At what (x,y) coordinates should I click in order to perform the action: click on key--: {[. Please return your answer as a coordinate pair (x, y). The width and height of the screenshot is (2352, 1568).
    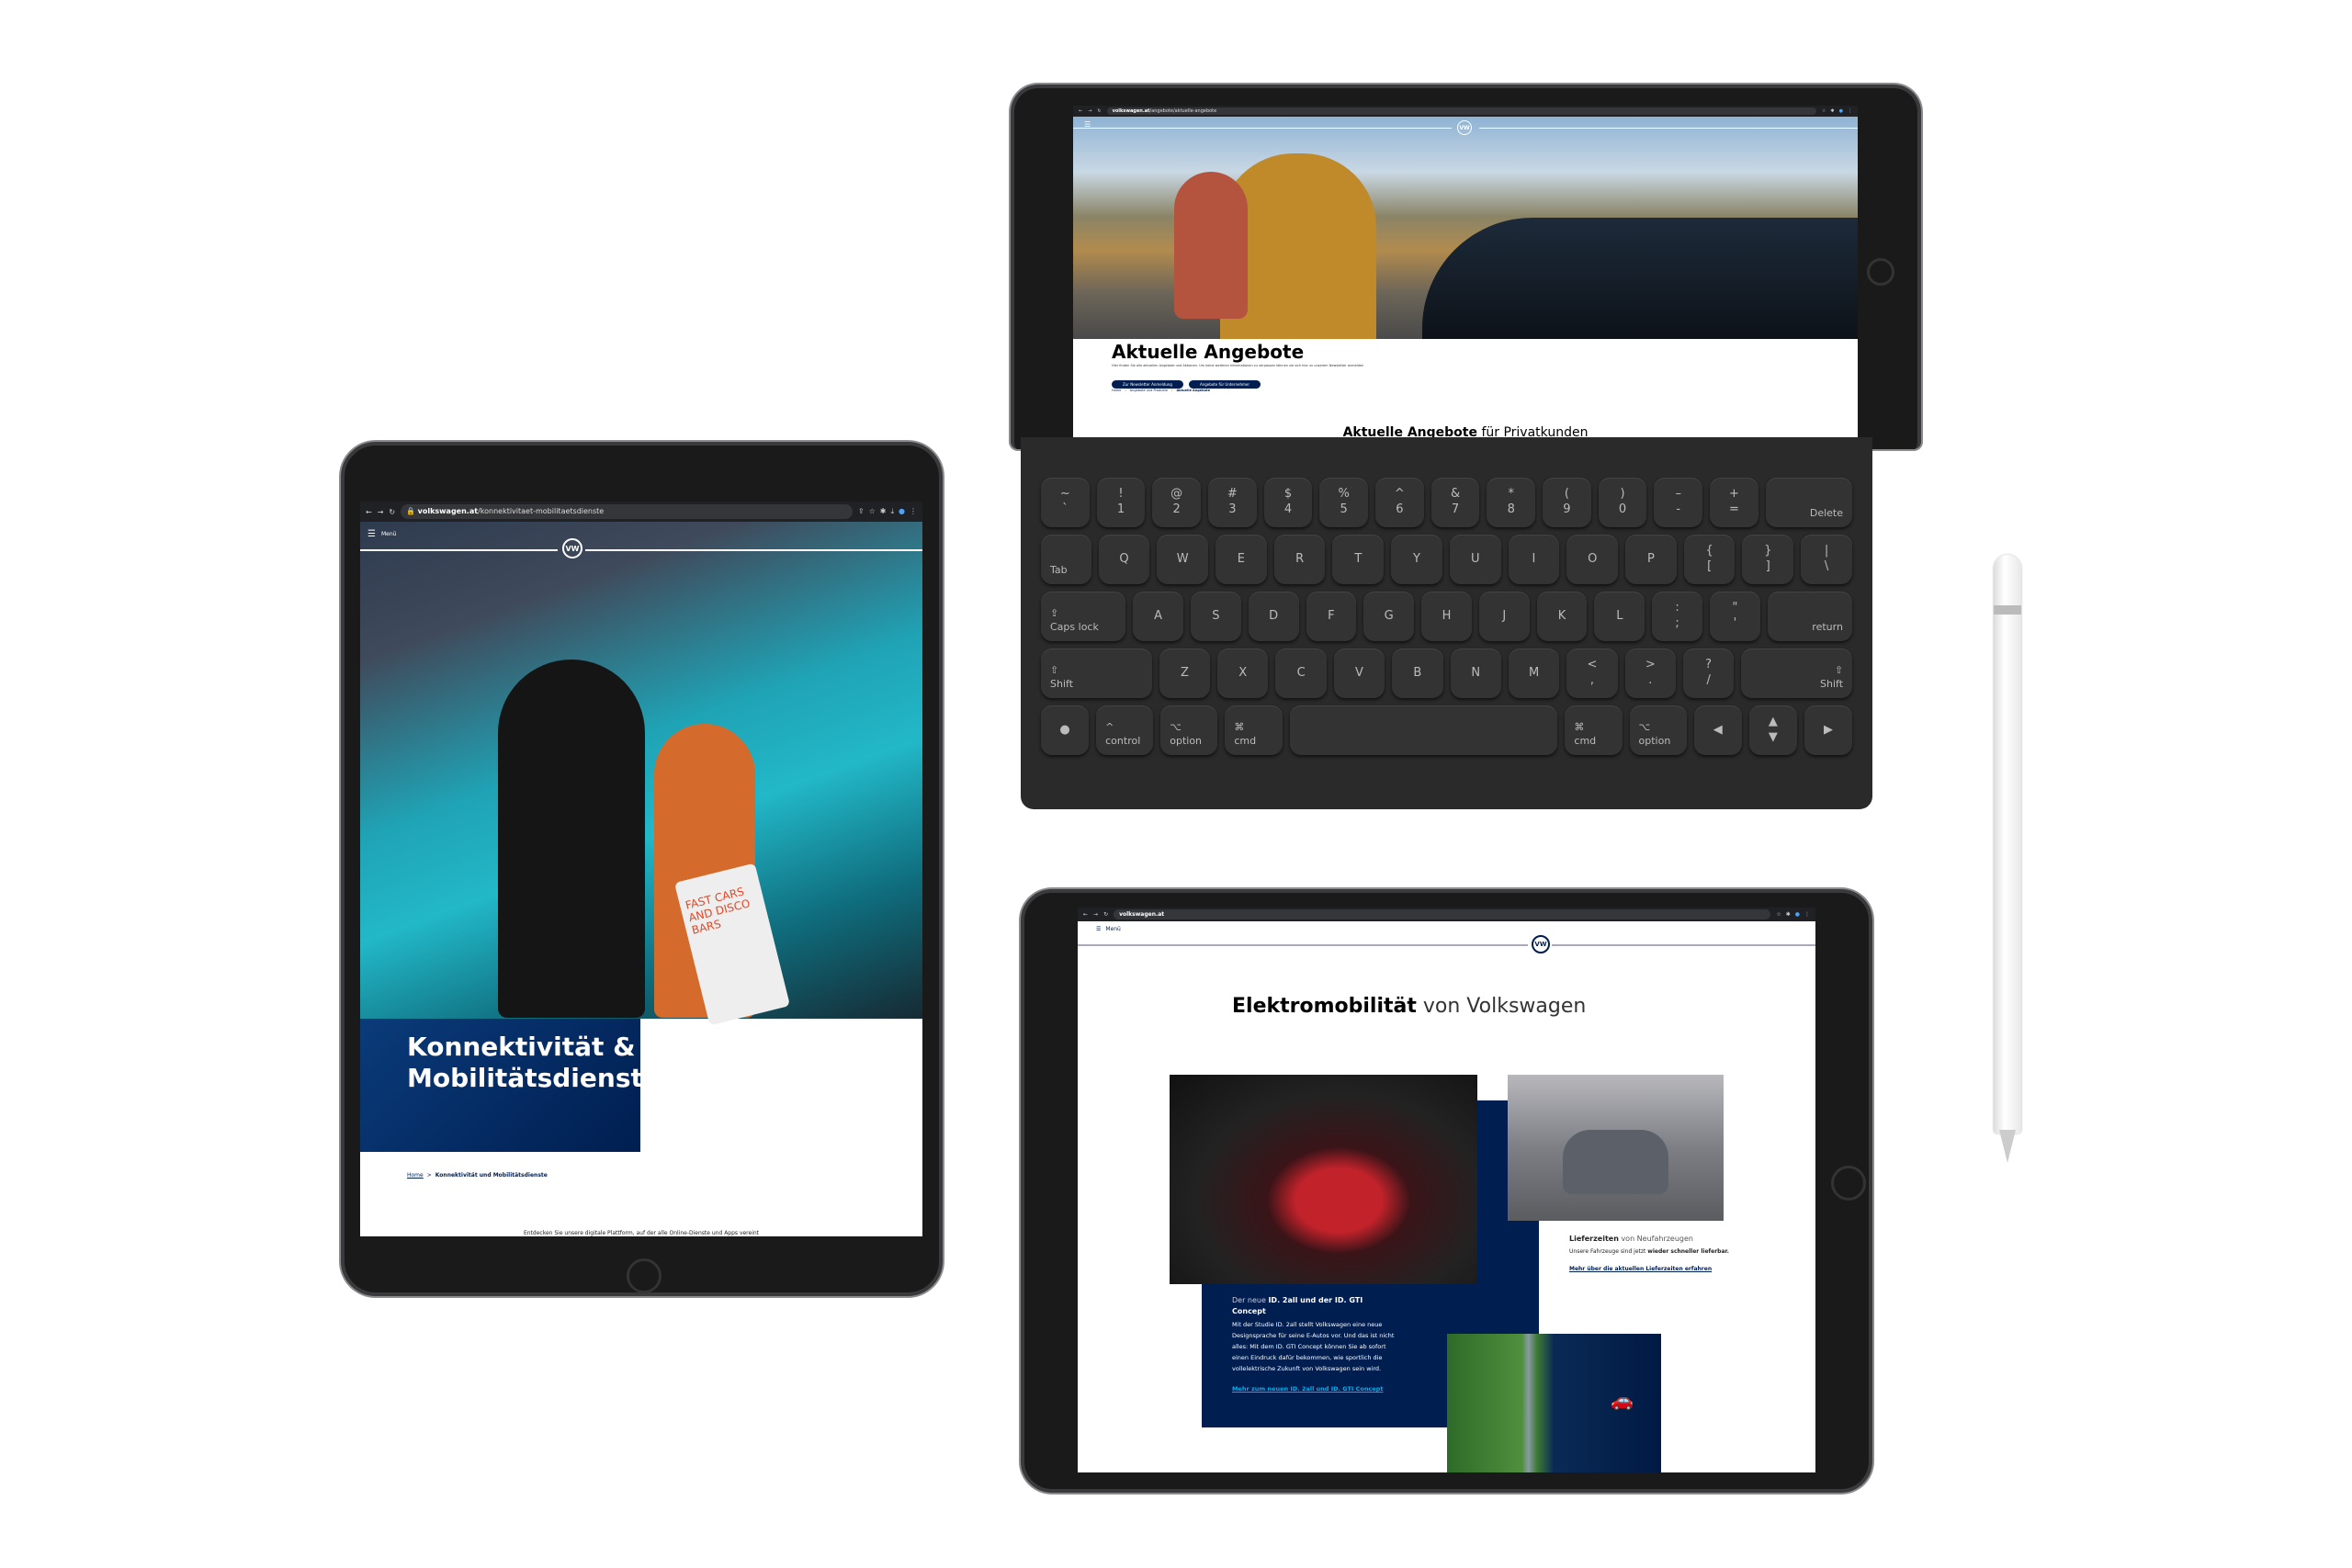
    Looking at the image, I should click on (1709, 559).